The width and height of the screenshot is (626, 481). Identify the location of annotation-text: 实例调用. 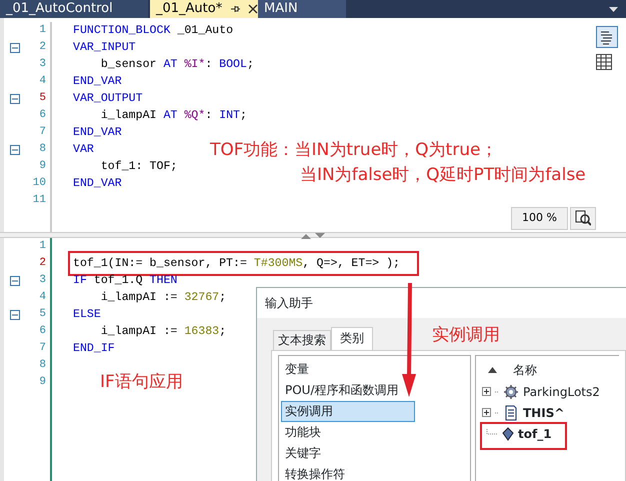
(466, 335).